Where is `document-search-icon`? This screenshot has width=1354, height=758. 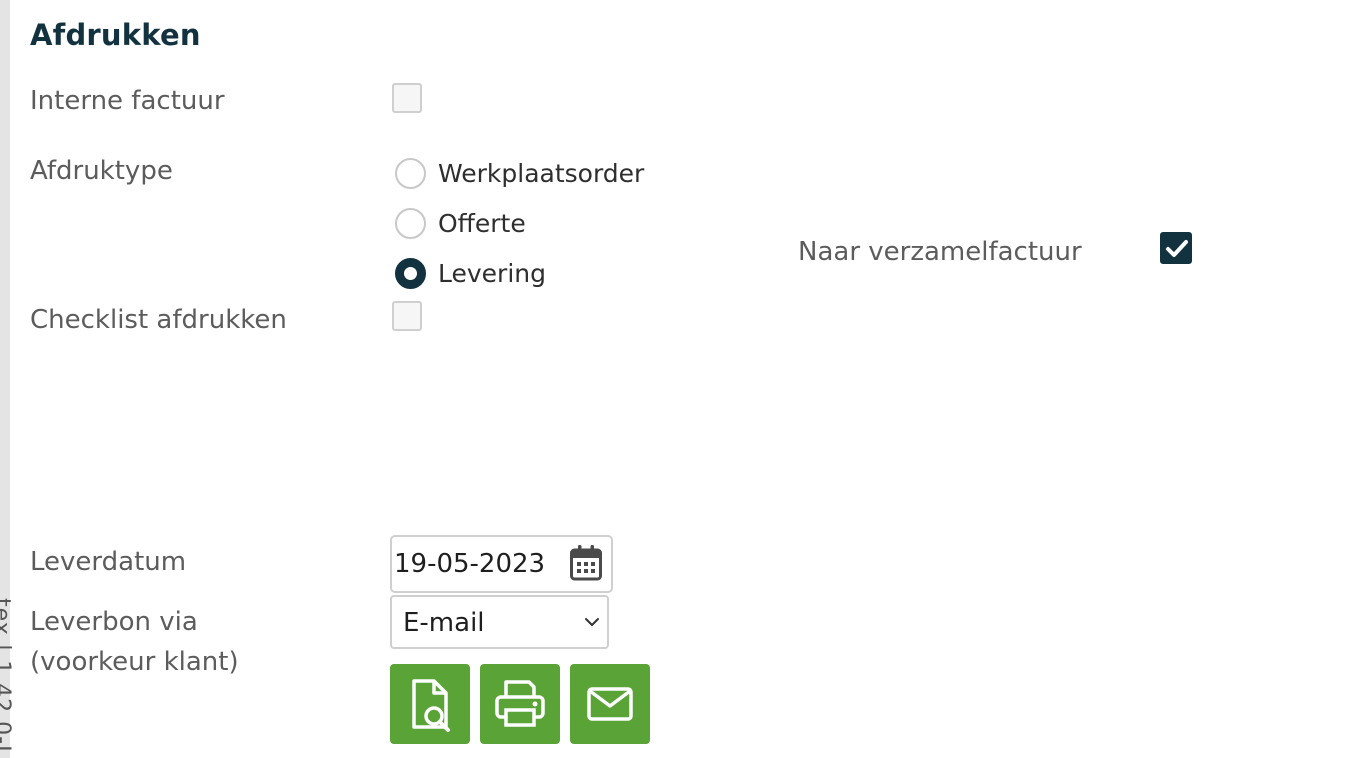 document-search-icon is located at coordinates (431, 705).